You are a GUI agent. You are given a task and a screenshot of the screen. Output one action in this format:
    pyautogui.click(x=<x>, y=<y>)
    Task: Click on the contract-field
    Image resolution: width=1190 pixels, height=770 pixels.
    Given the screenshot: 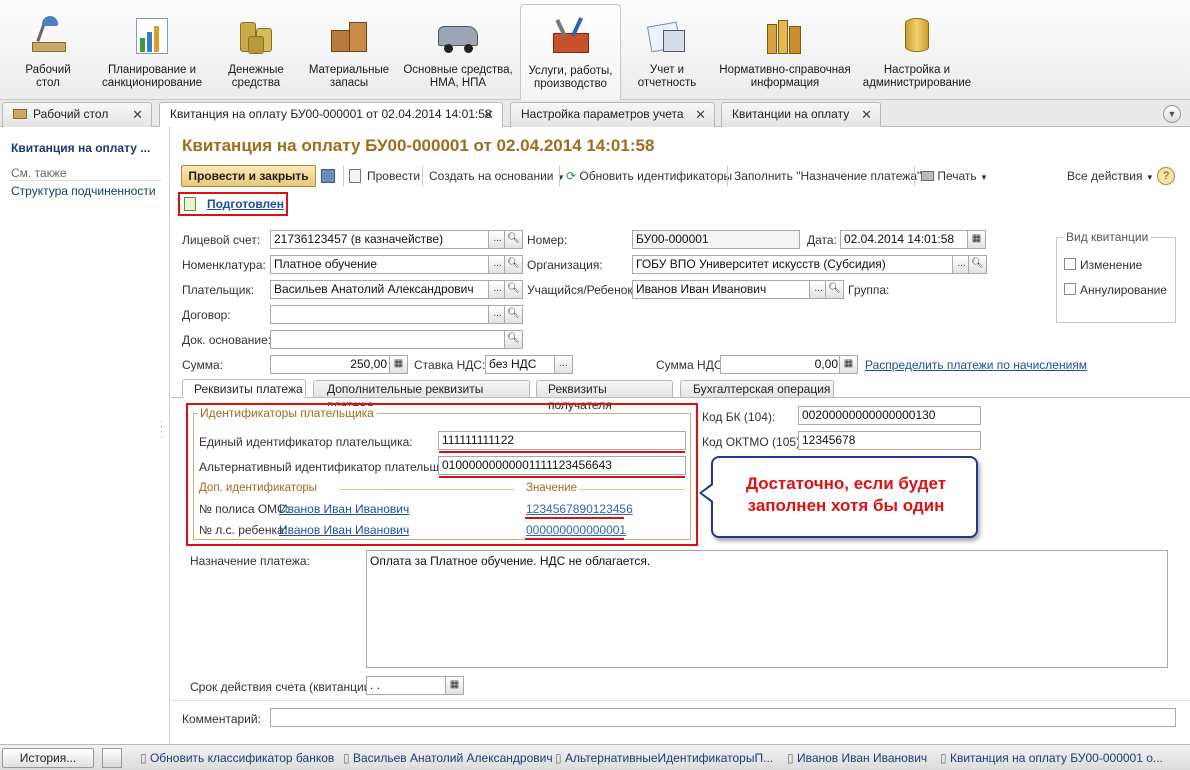 What is the action you would take?
    pyautogui.click(x=381, y=314)
    